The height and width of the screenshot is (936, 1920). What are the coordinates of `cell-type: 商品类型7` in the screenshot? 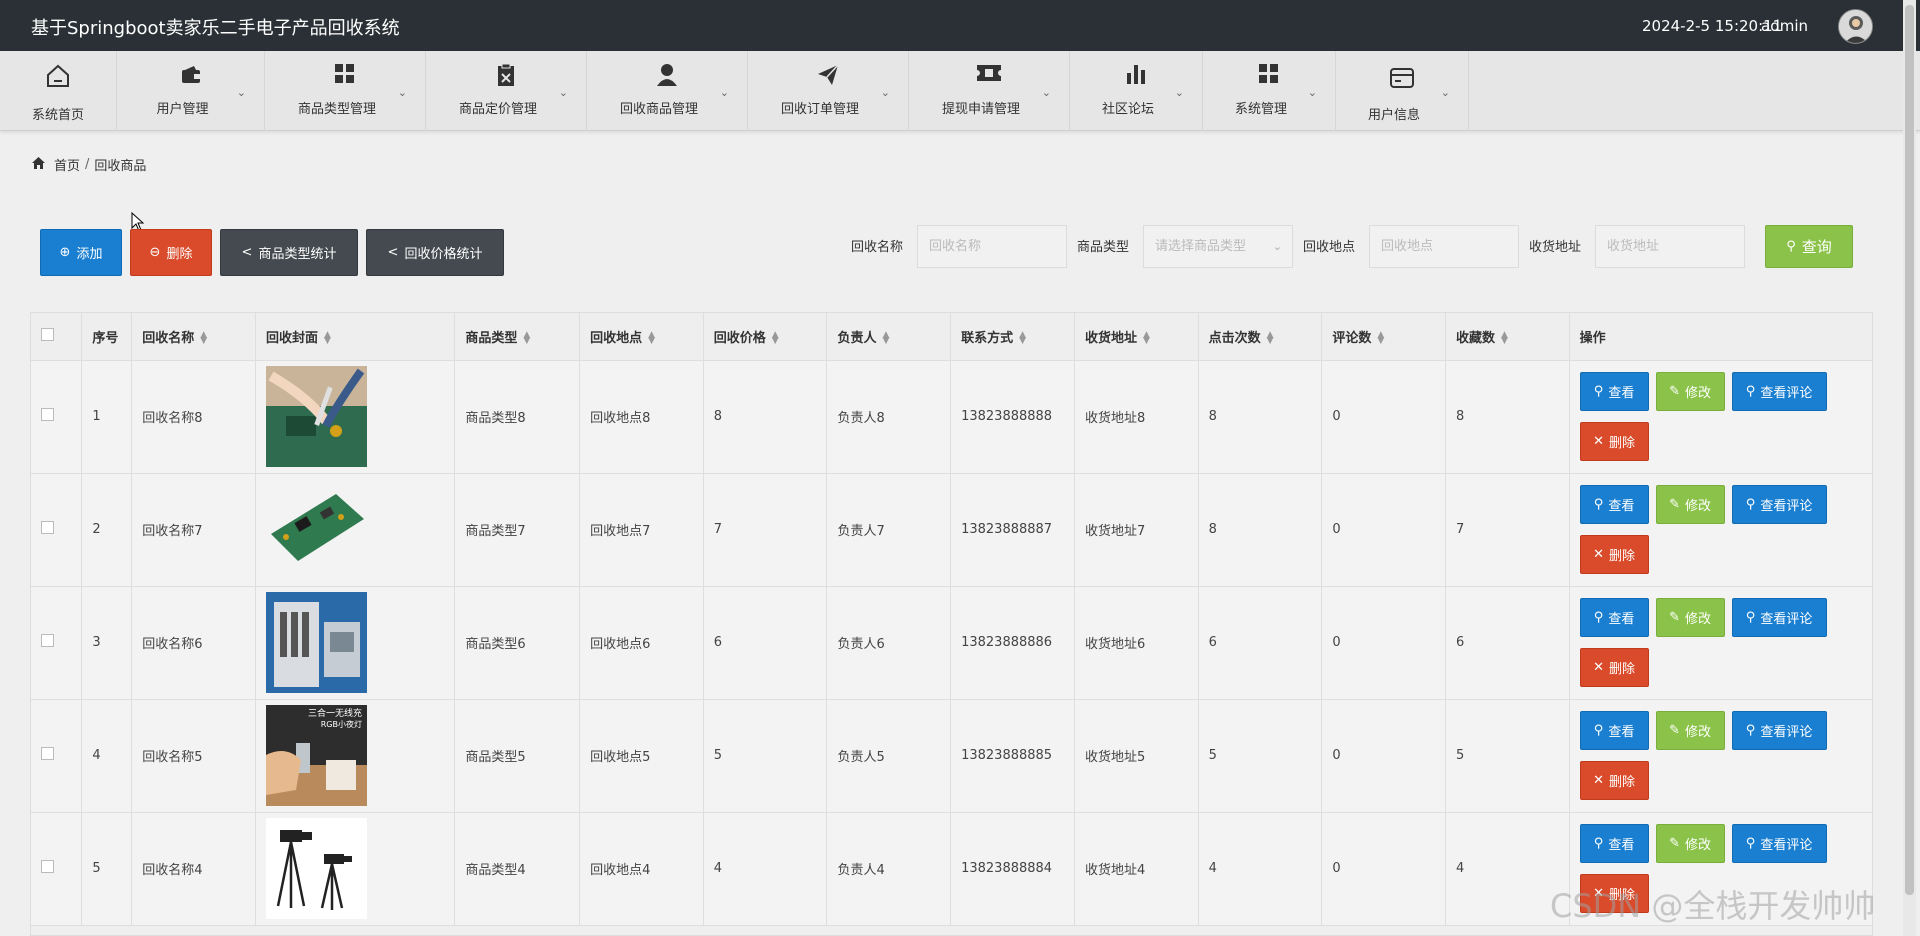 It's located at (517, 530).